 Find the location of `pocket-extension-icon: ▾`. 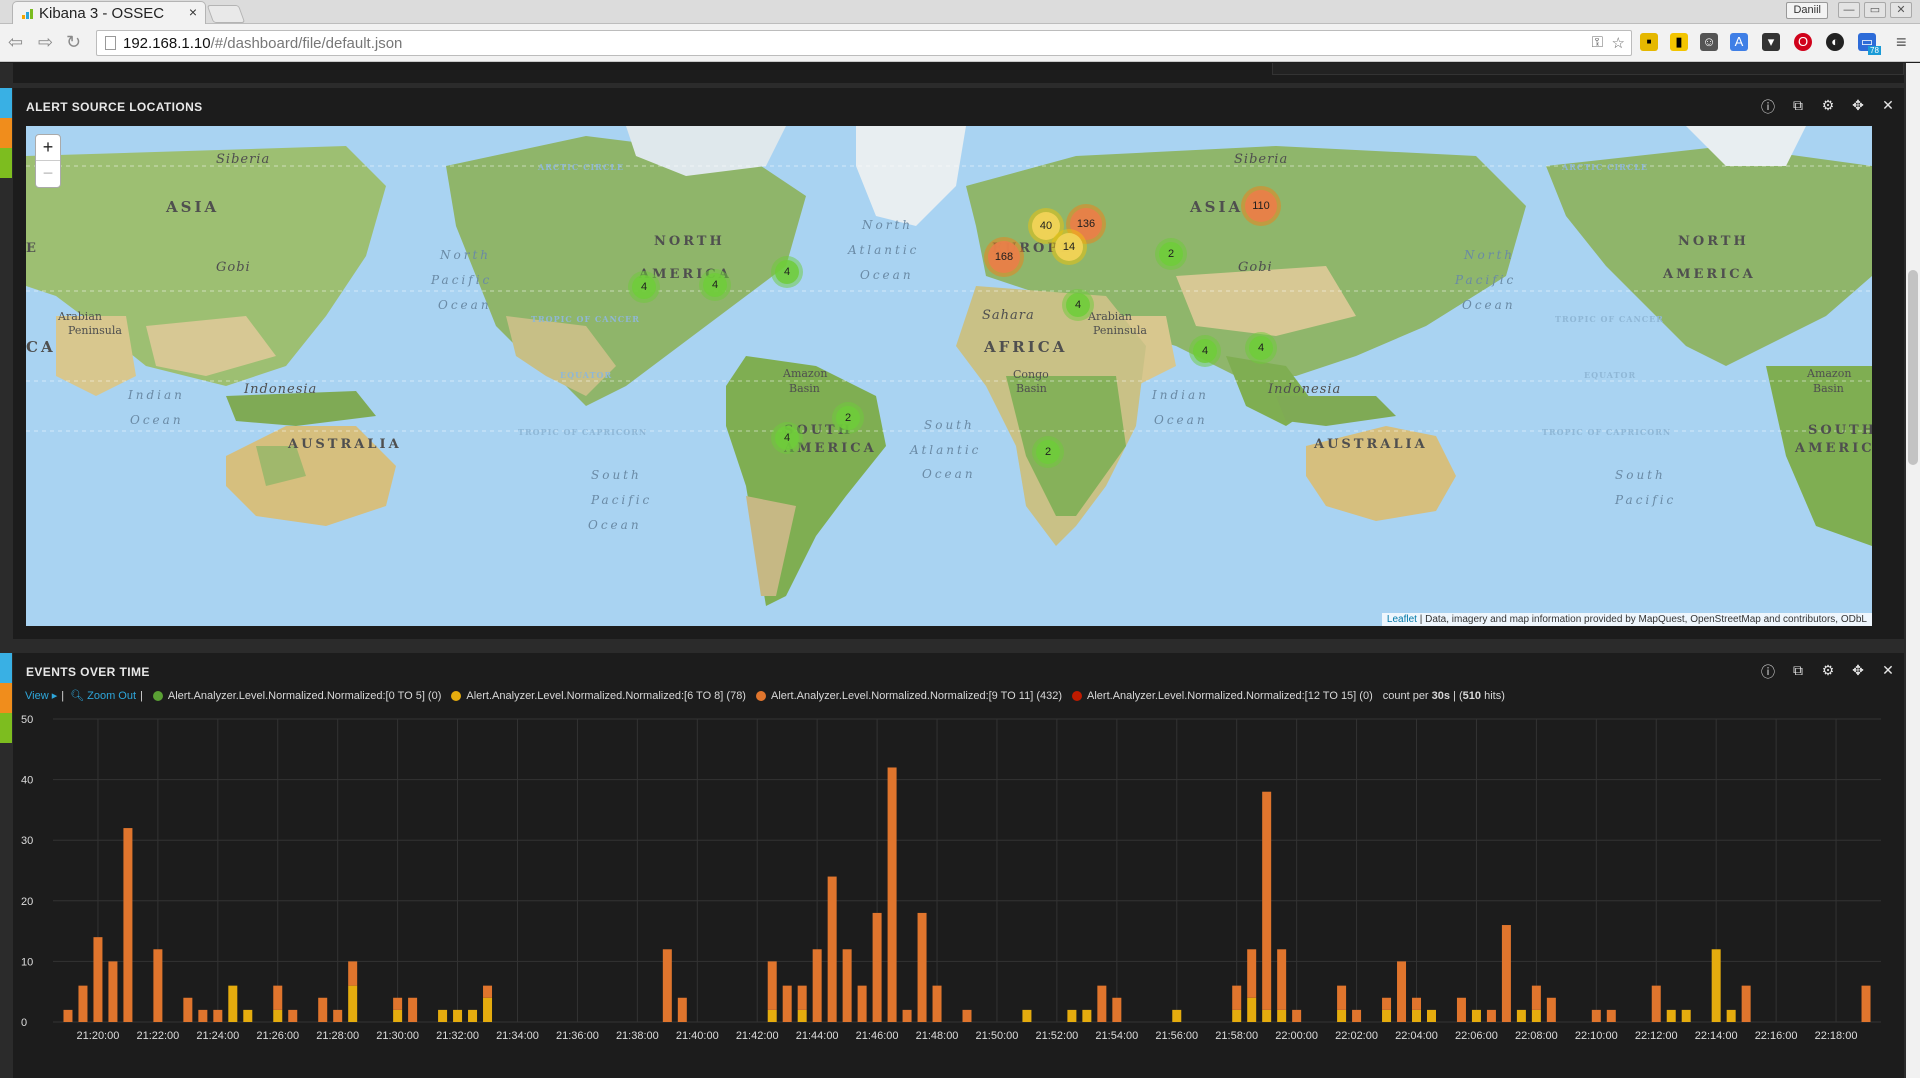

pocket-extension-icon: ▾ is located at coordinates (1771, 42).